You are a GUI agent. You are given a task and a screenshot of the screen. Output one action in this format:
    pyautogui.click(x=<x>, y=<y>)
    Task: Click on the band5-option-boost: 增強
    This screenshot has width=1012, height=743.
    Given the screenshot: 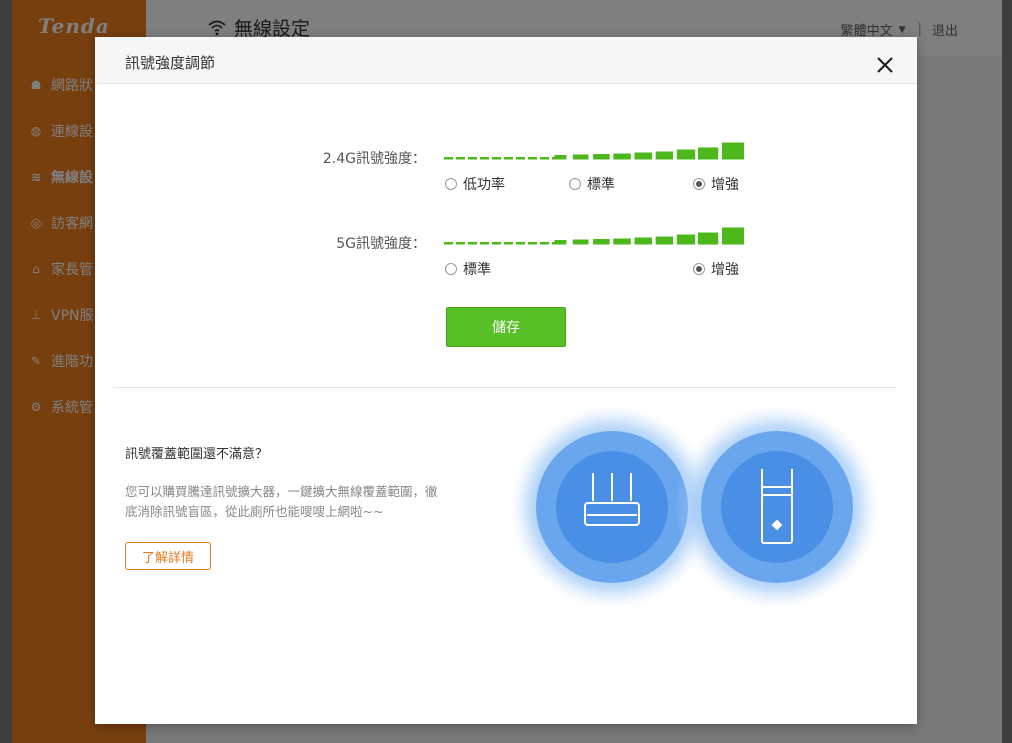 What is the action you would take?
    pyautogui.click(x=716, y=269)
    